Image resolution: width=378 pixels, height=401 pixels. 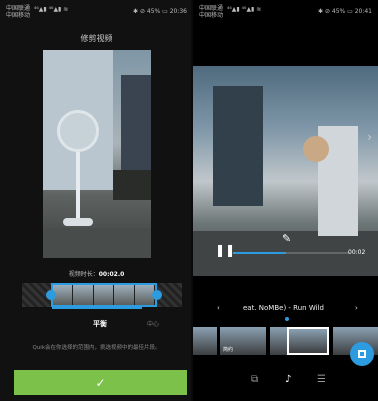 I want to click on selection-indicator, so click(x=97, y=308).